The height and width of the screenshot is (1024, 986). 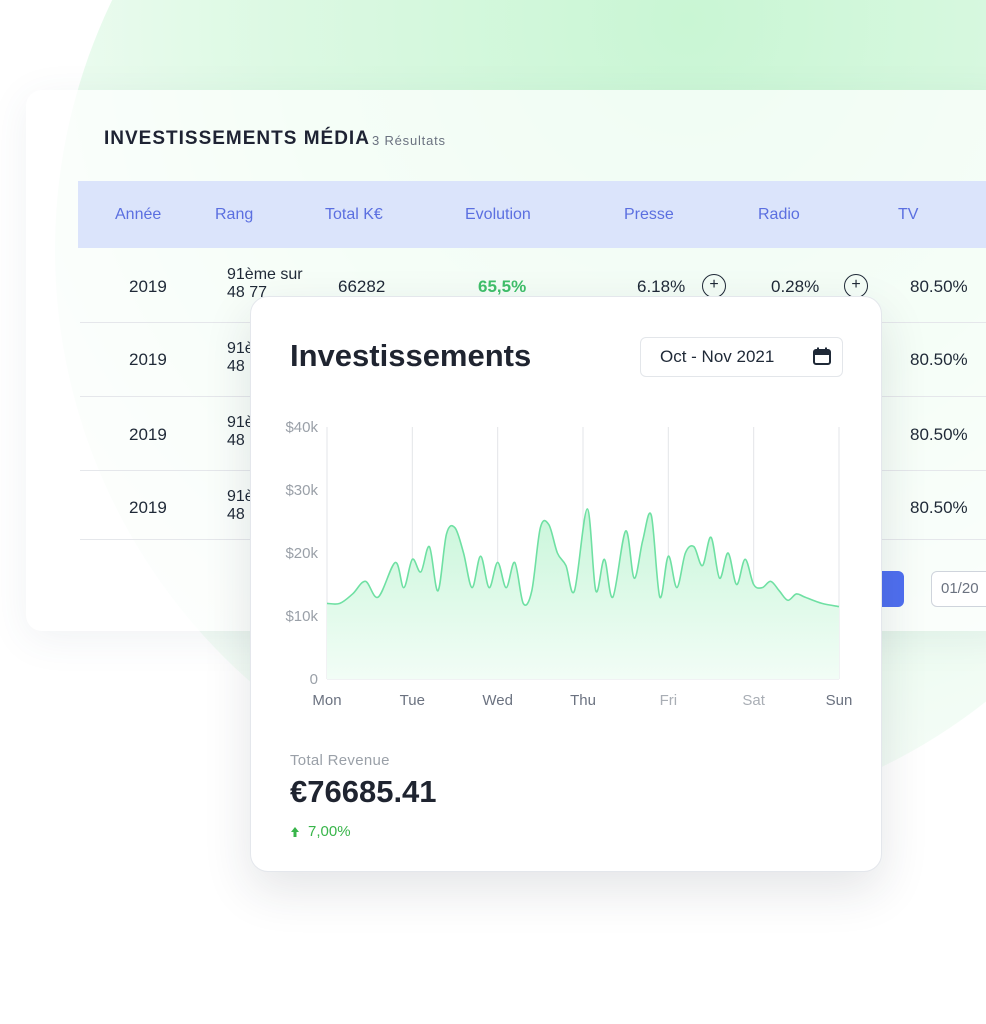 What do you see at coordinates (795, 286) in the screenshot?
I see `cell-radio: 0.28%` at bounding box center [795, 286].